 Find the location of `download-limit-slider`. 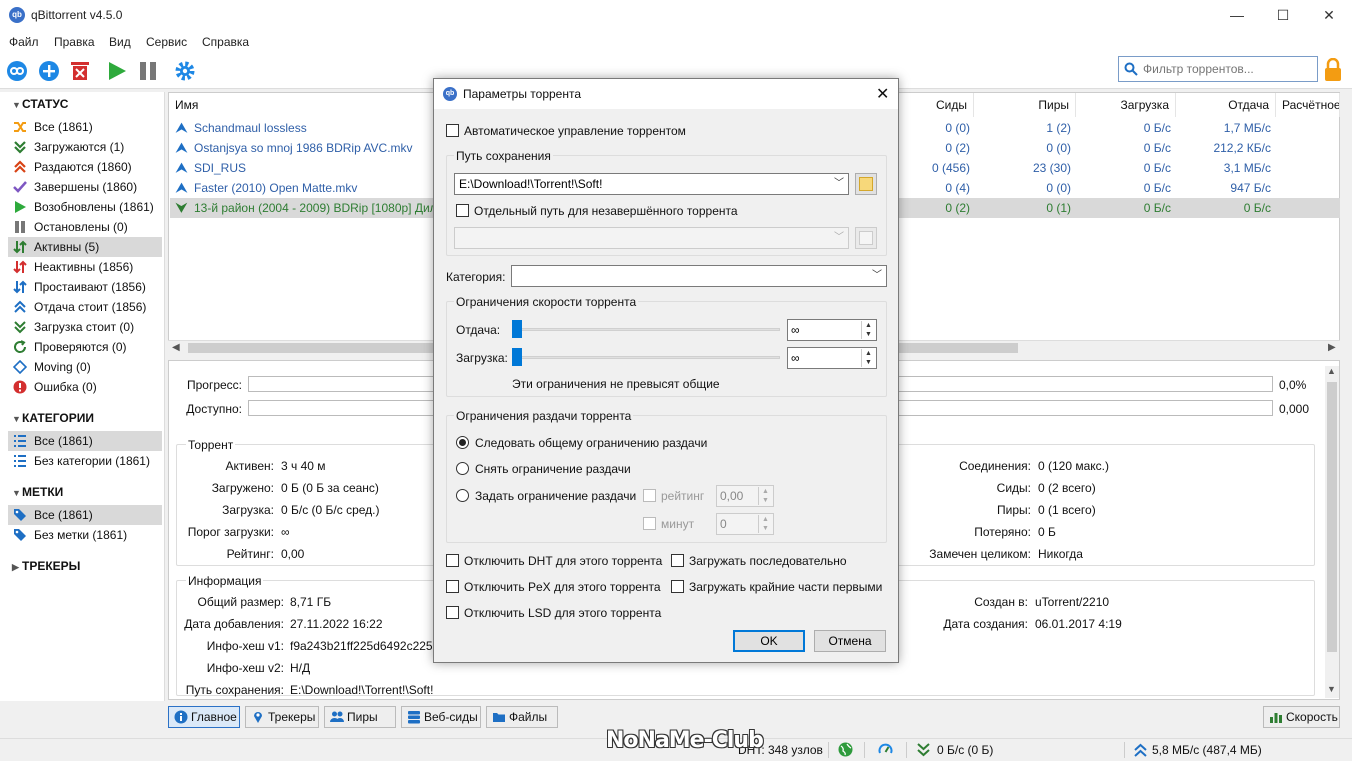

download-limit-slider is located at coordinates (646, 357).